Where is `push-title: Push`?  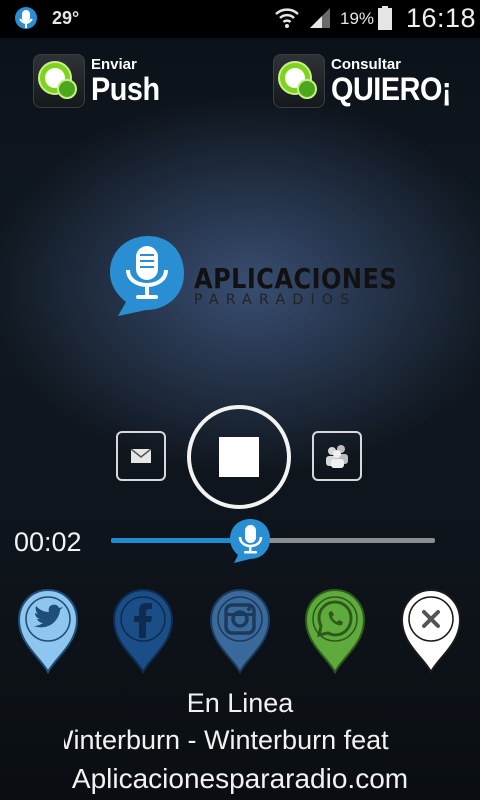
push-title: Push is located at coordinates (125, 89).